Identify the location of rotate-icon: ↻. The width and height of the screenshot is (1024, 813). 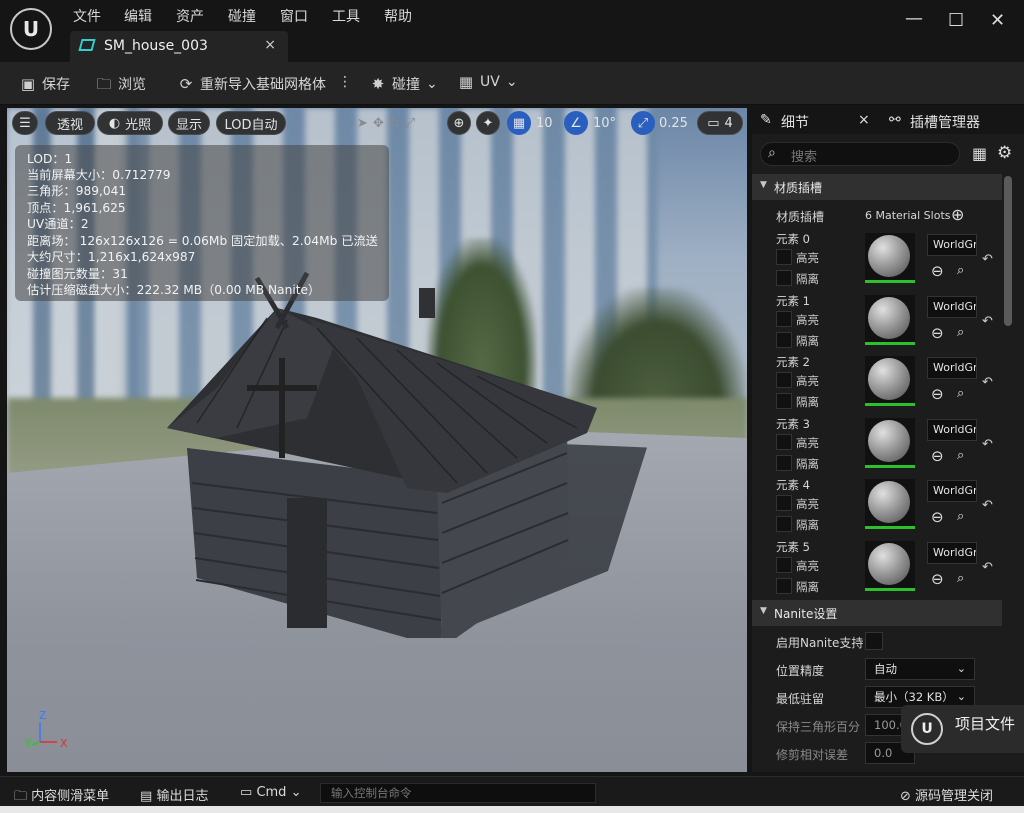
(394, 123).